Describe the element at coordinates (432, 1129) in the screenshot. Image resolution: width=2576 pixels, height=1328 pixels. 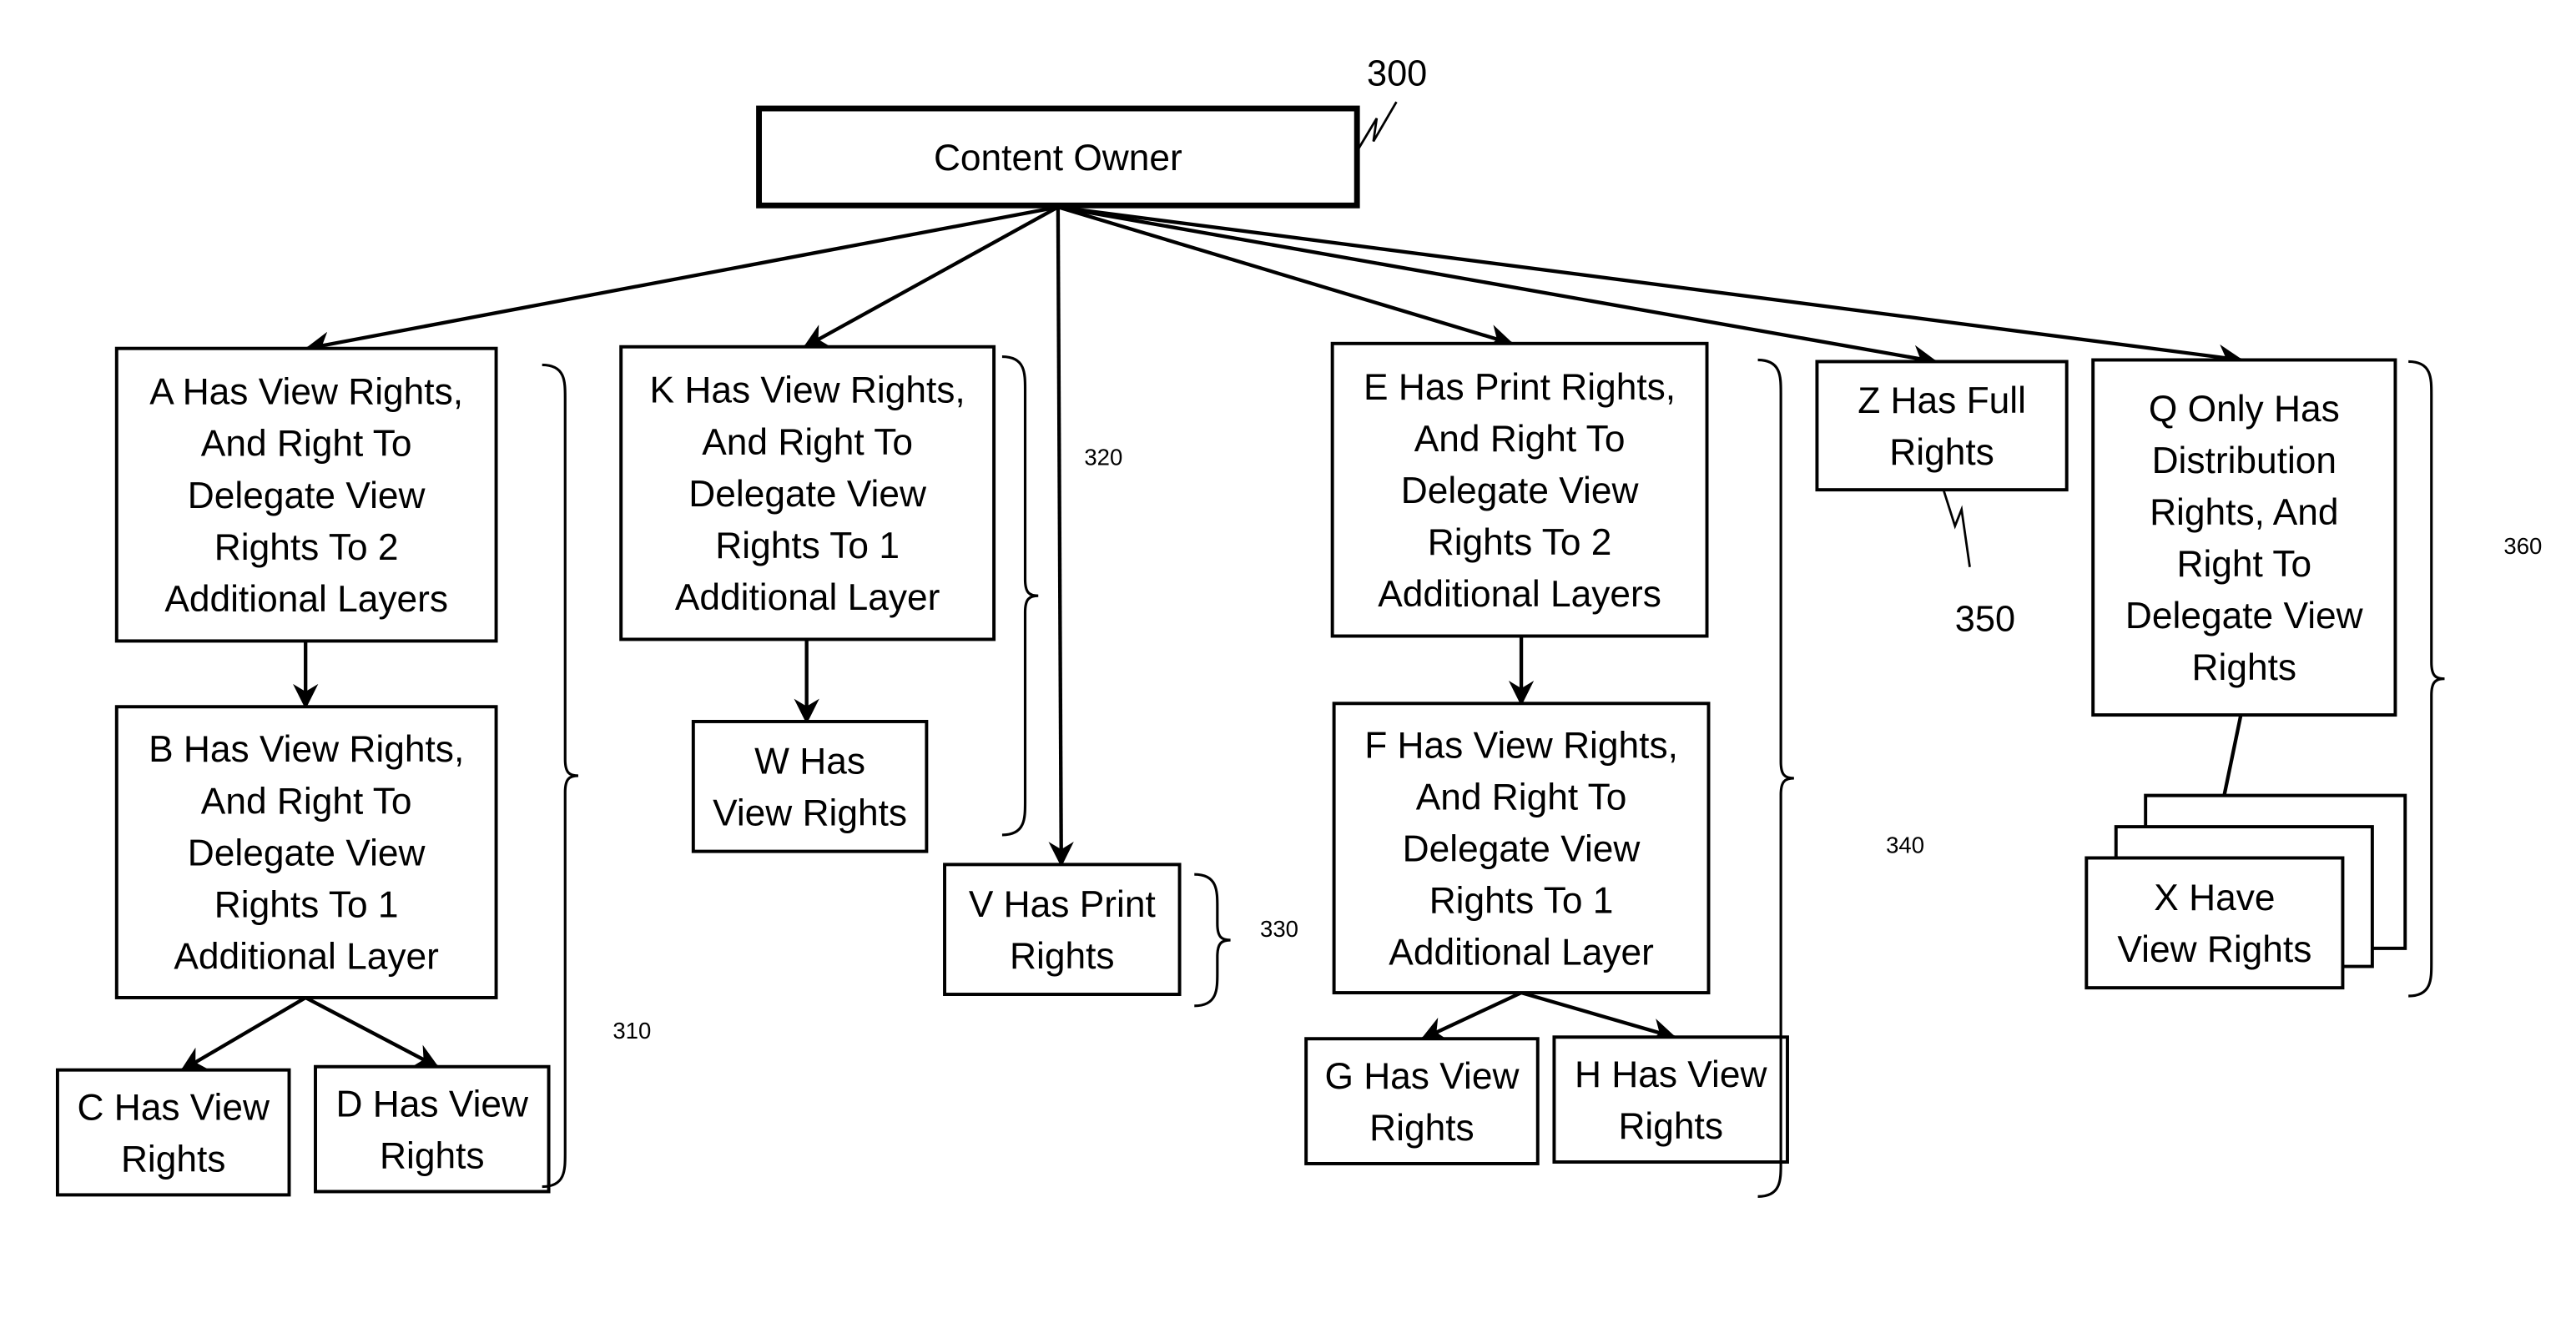
I see `node-d: D Has View Rights` at that location.